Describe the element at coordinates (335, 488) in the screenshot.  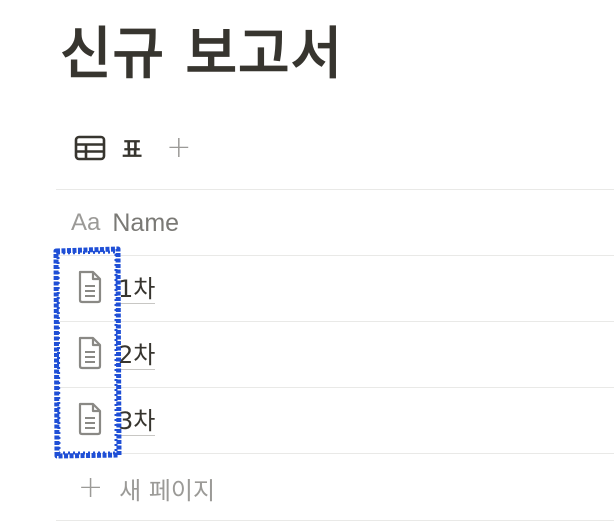
I see `new-page-button: + 새 페이지` at that location.